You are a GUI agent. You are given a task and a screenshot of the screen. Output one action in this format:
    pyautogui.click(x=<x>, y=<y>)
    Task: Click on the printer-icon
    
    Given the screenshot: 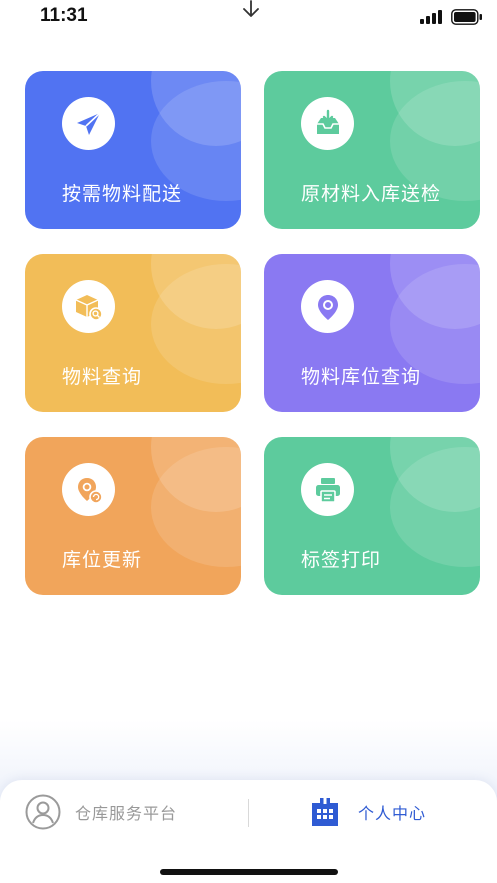 What is the action you would take?
    pyautogui.click(x=327, y=489)
    